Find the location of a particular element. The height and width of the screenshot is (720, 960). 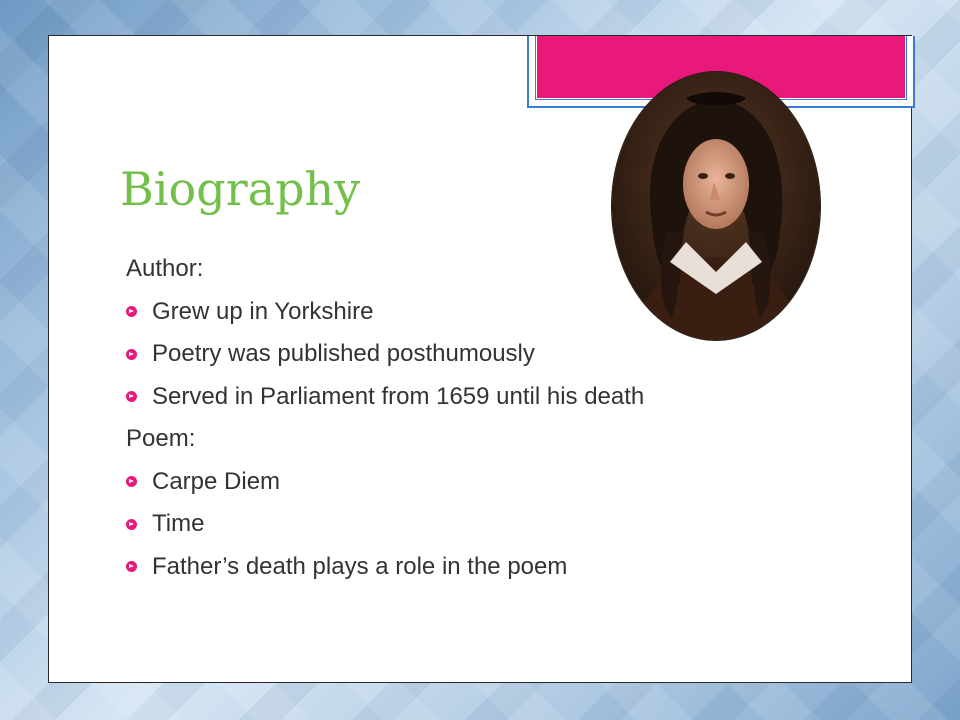

section-label-author-text: Author: is located at coordinates (165, 268).